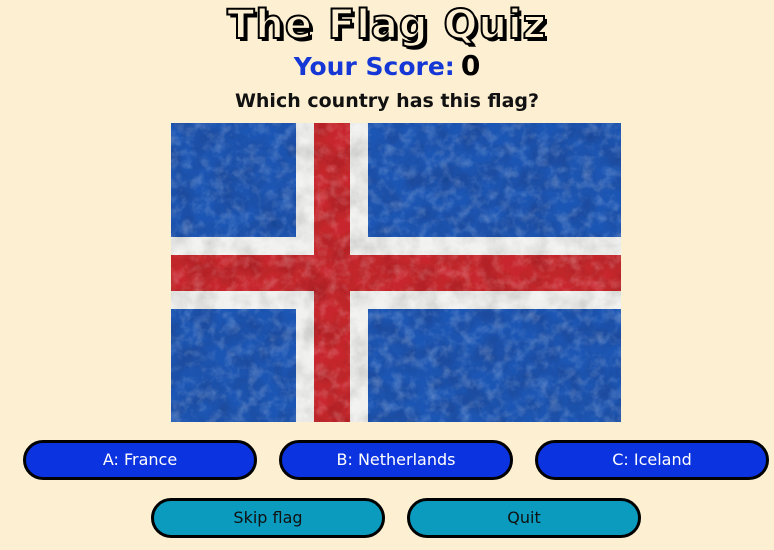 The width and height of the screenshot is (774, 550). Describe the element at coordinates (386, 25) in the screenshot. I see `page-title: The Flag Quiz` at that location.